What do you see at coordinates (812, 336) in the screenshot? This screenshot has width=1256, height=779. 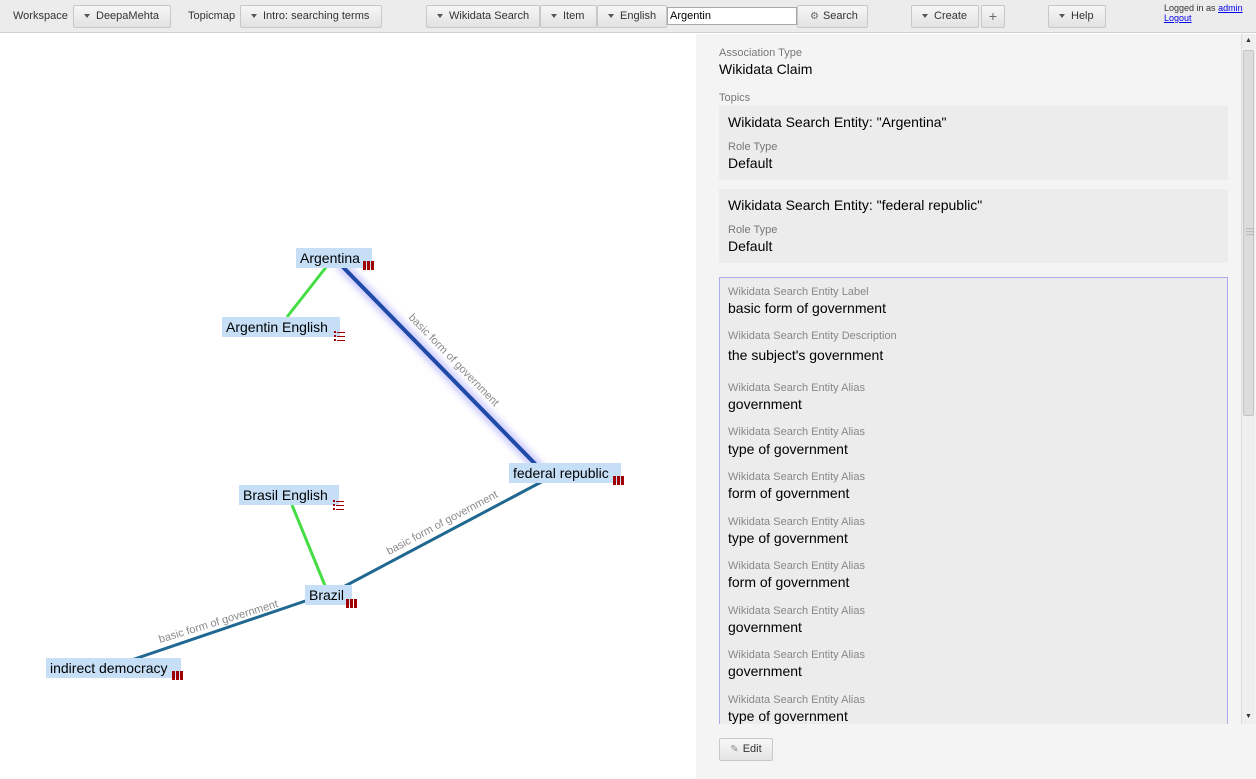 I see `entity-description-label: Wikidata Search Entity Description` at bounding box center [812, 336].